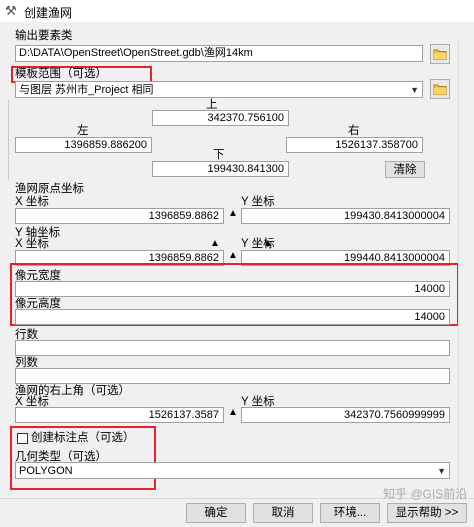 The width and height of the screenshot is (474, 527). What do you see at coordinates (49, 189) in the screenshot?
I see `origin-label: 渔网原点坐标` at bounding box center [49, 189].